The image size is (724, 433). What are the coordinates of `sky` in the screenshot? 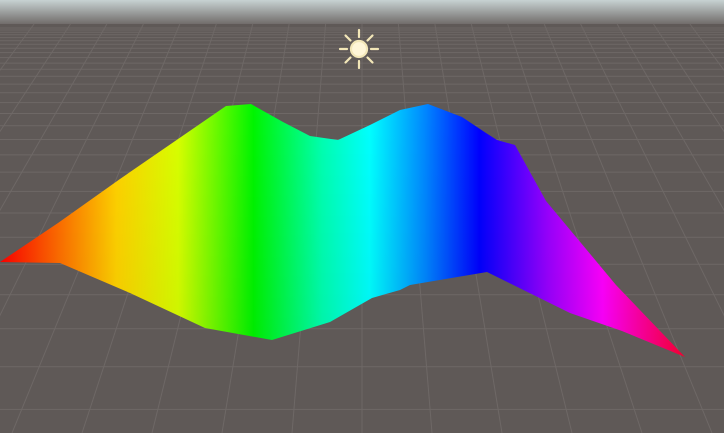 It's located at (362, 13).